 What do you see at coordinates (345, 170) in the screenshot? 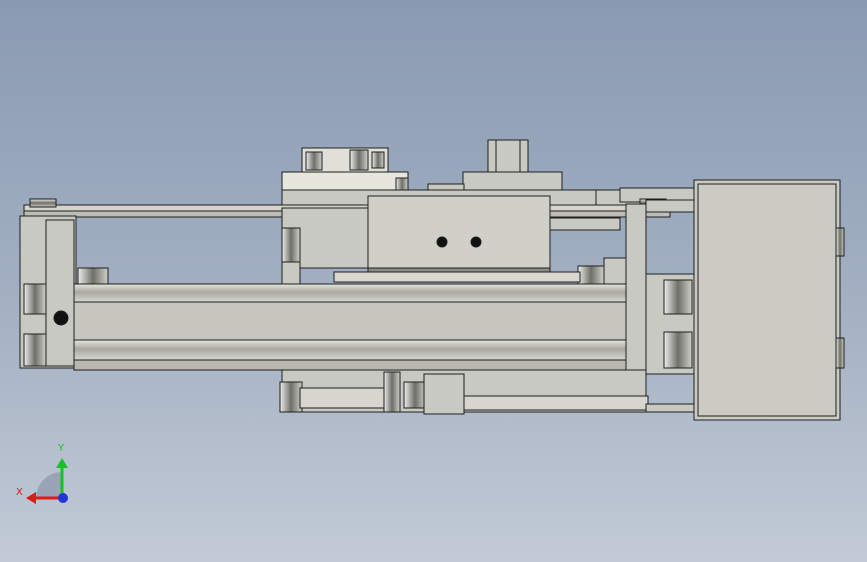
I see `connector-bracket` at bounding box center [345, 170].